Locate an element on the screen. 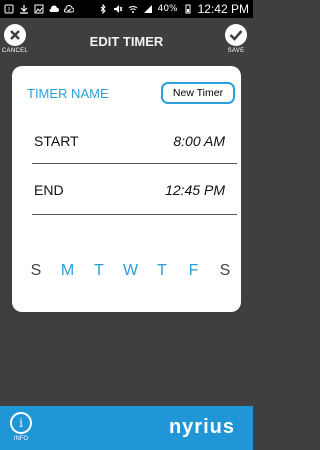 The image size is (320, 450). info-button: i INFO is located at coordinates (21, 427).